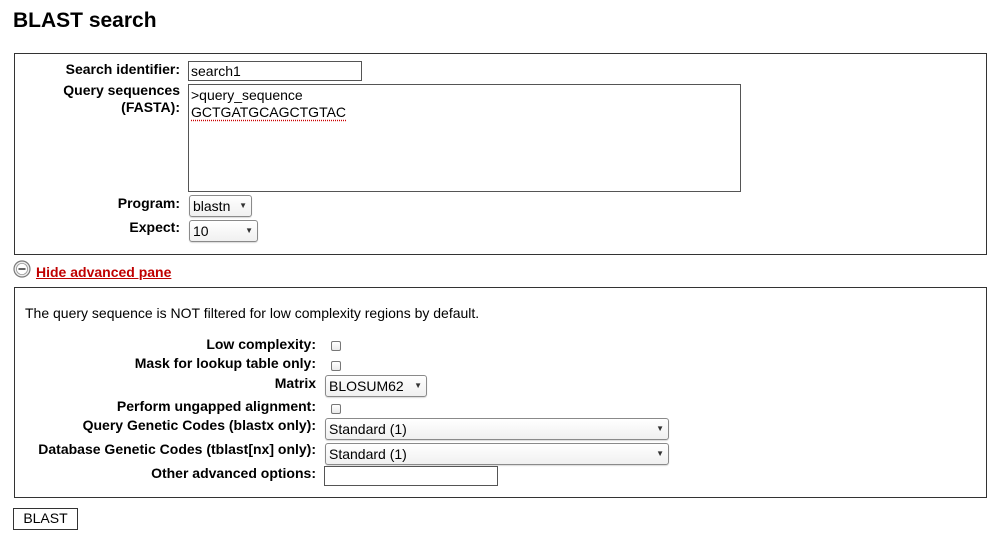  Describe the element at coordinates (497, 429) in the screenshot. I see `query-genetic-codes-select: Standard (1) ▼` at that location.